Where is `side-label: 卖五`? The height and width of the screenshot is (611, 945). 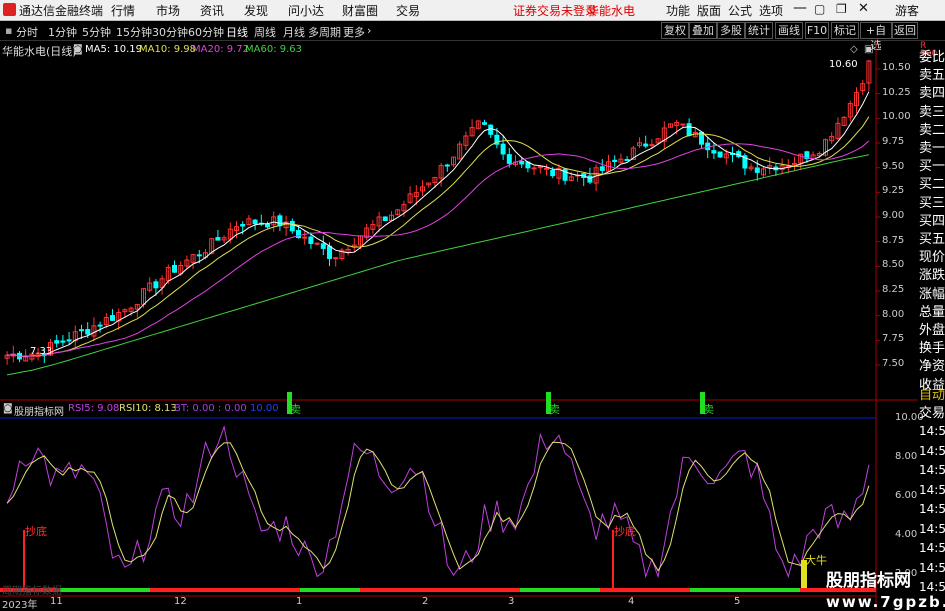 side-label: 卖五 is located at coordinates (932, 73).